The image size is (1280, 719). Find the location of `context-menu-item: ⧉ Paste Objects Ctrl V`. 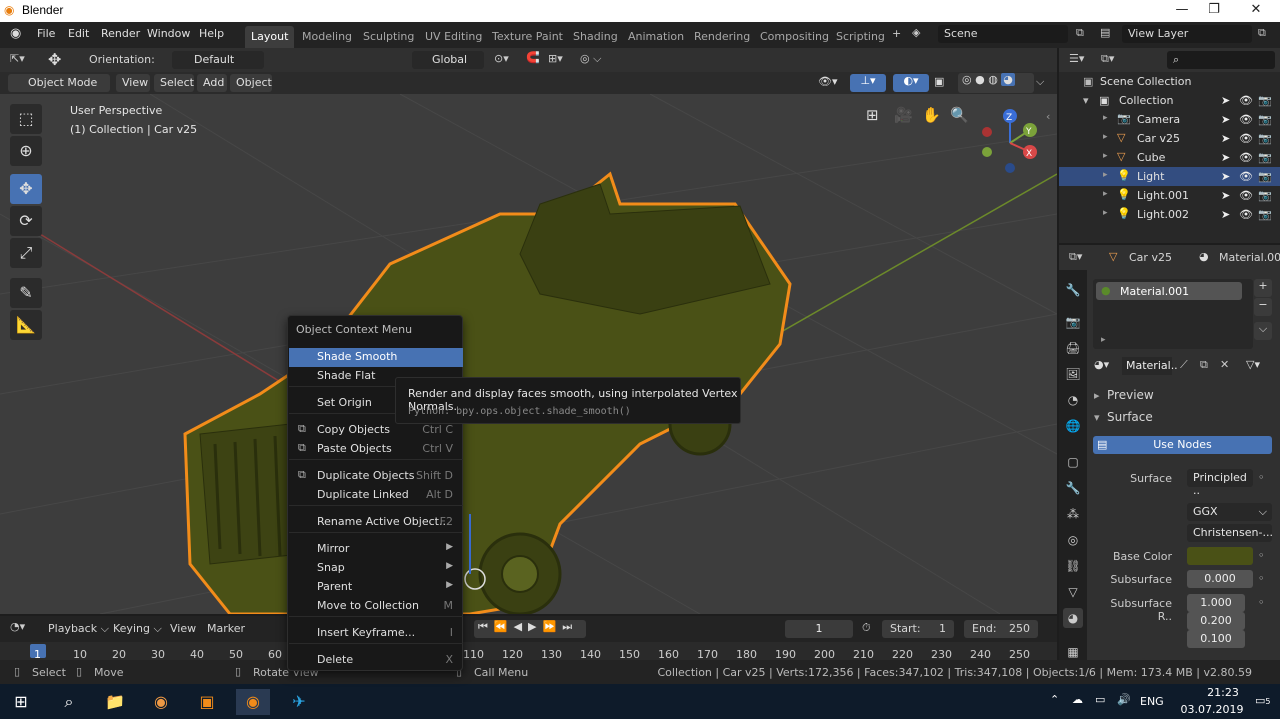

context-menu-item: ⧉ Paste Objects Ctrl V is located at coordinates (376, 449).